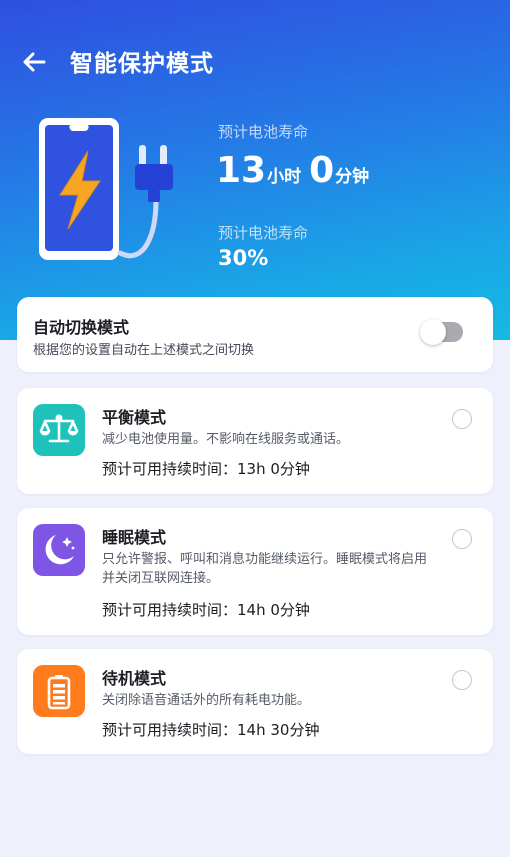  Describe the element at coordinates (322, 170) in the screenshot. I see `minutes-value: 0` at that location.